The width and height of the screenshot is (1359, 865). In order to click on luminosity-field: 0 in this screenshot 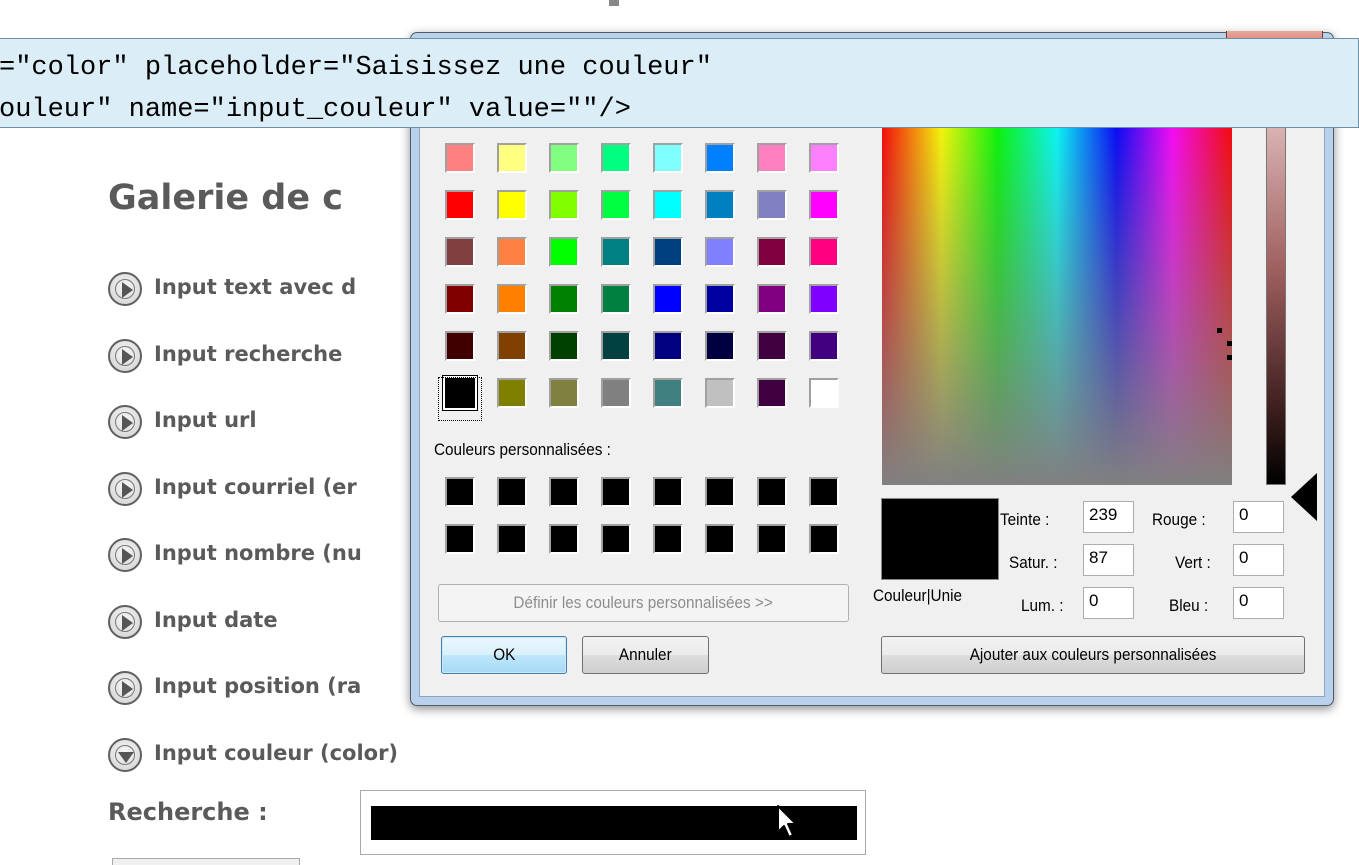, I will do `click(1108, 603)`.